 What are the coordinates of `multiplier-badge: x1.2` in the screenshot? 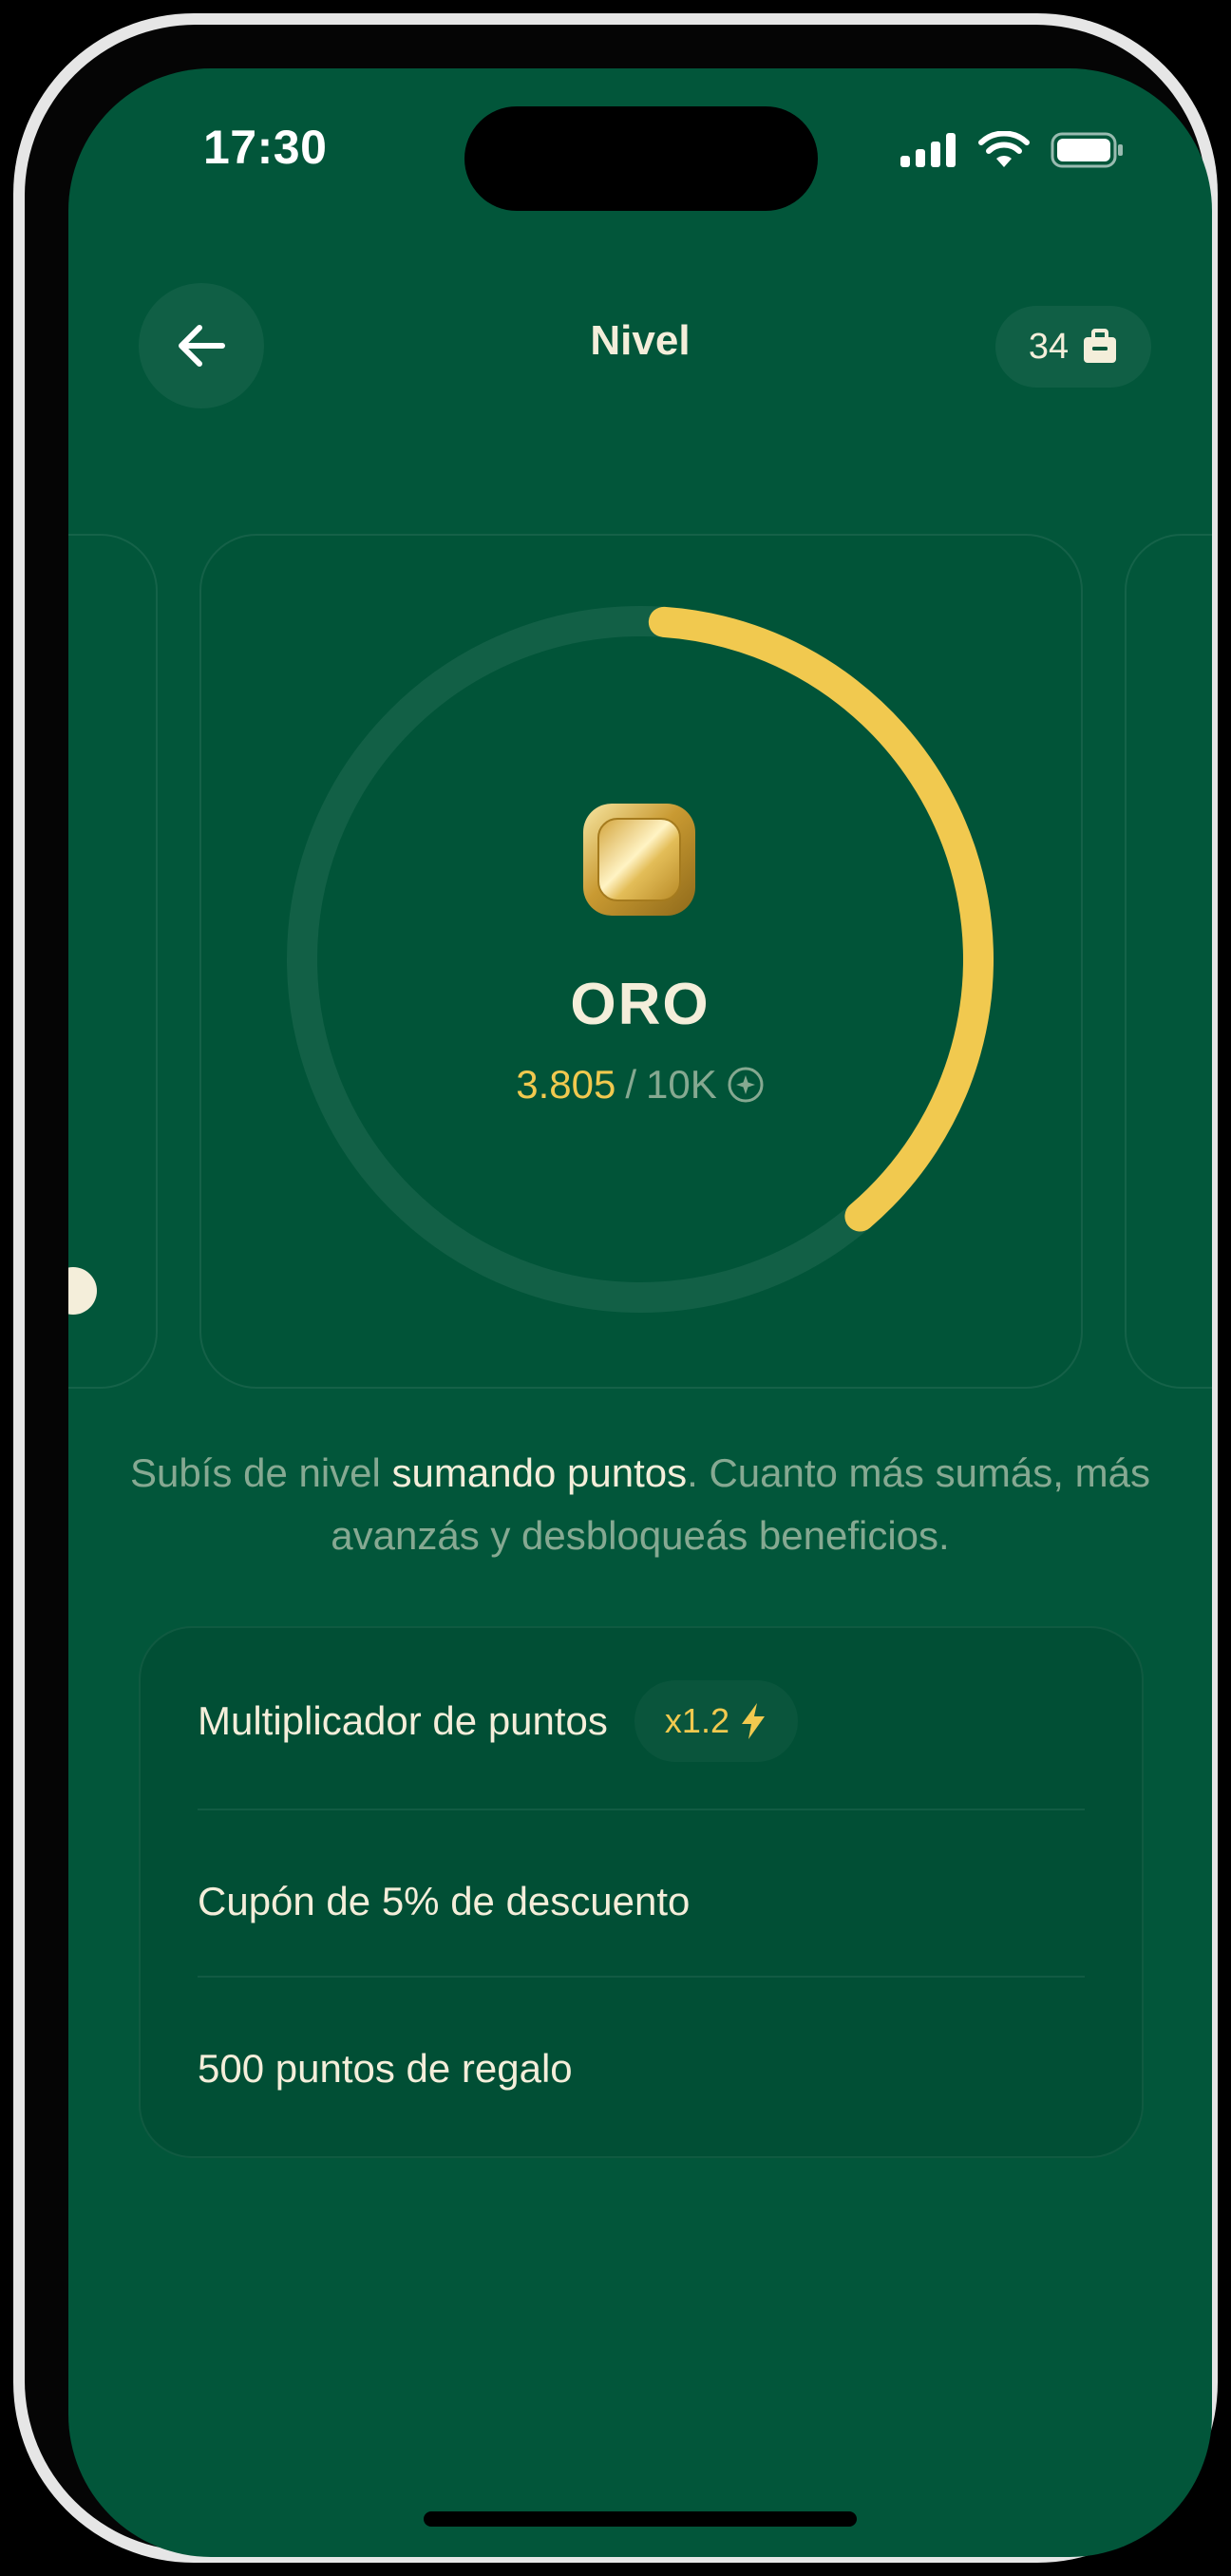 It's located at (716, 1721).